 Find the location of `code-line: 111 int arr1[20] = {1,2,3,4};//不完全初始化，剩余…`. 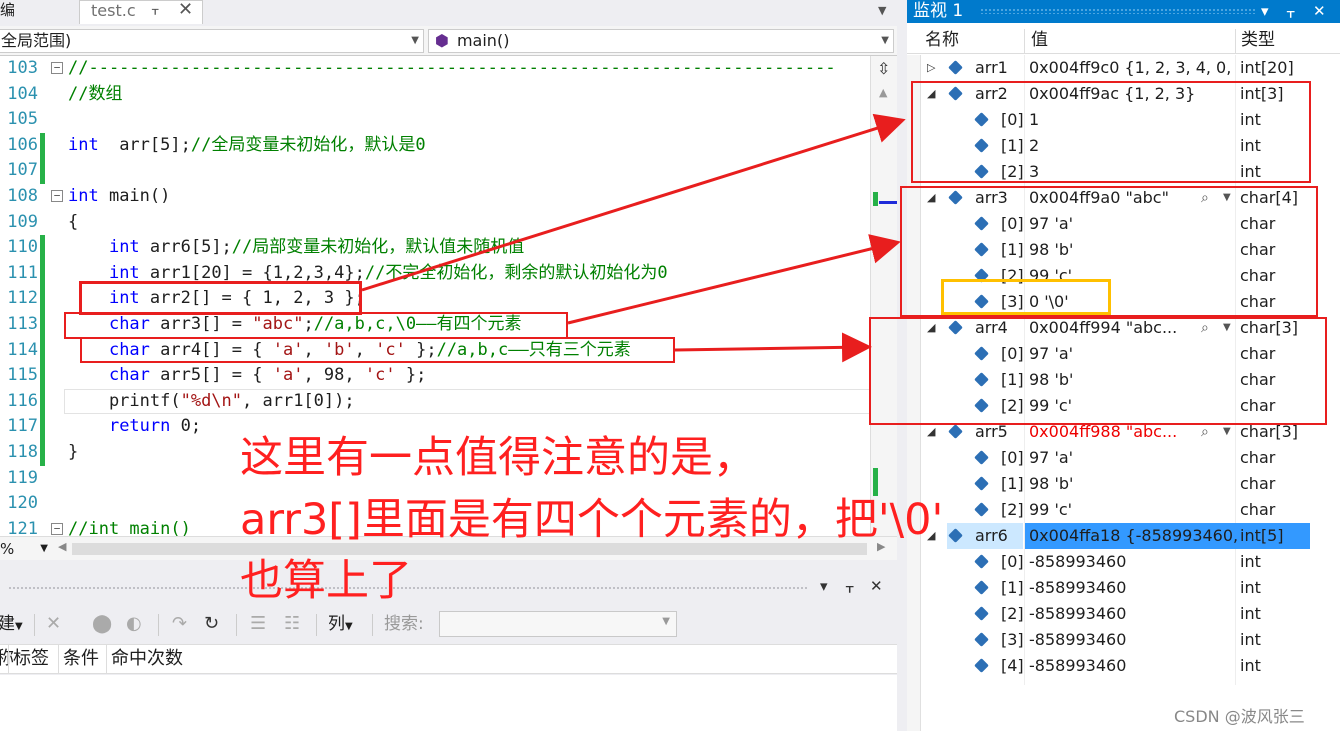

code-line: 111 int arr1[20] = {1,2,3,4};//不完全初始化，剩余… is located at coordinates (435, 273).